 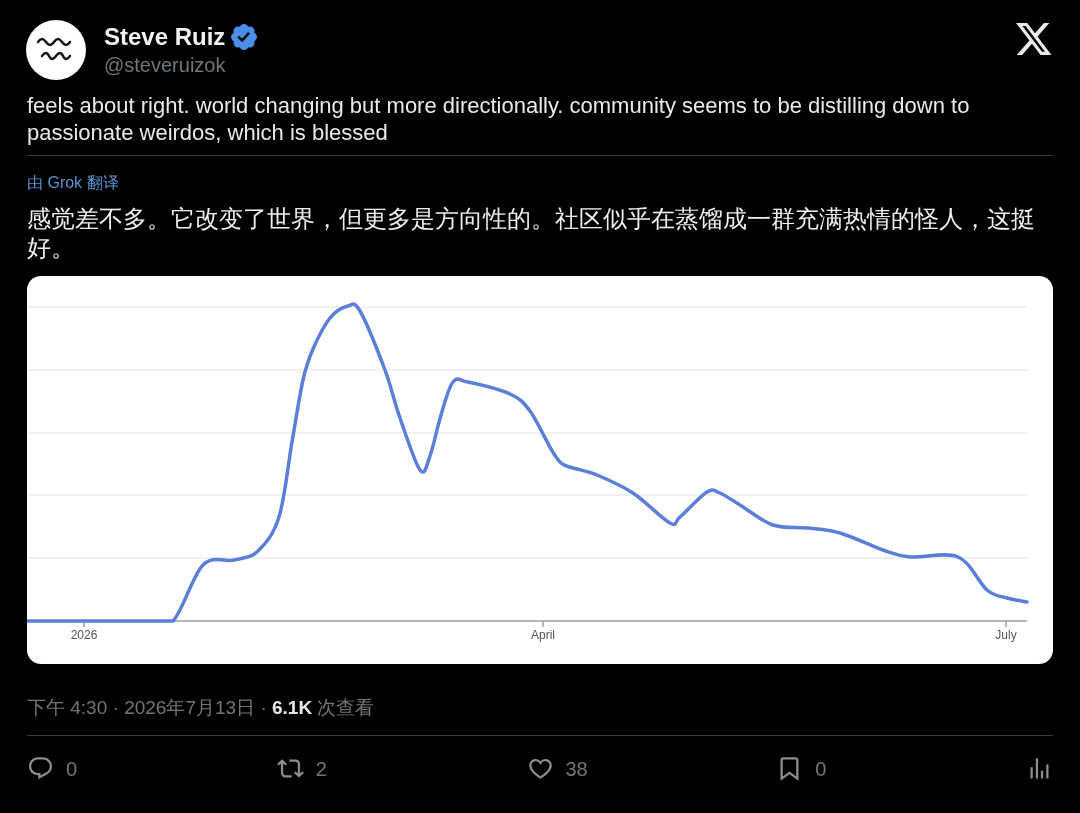 What do you see at coordinates (801, 769) in the screenshot?
I see `bookmark-button: 0` at bounding box center [801, 769].